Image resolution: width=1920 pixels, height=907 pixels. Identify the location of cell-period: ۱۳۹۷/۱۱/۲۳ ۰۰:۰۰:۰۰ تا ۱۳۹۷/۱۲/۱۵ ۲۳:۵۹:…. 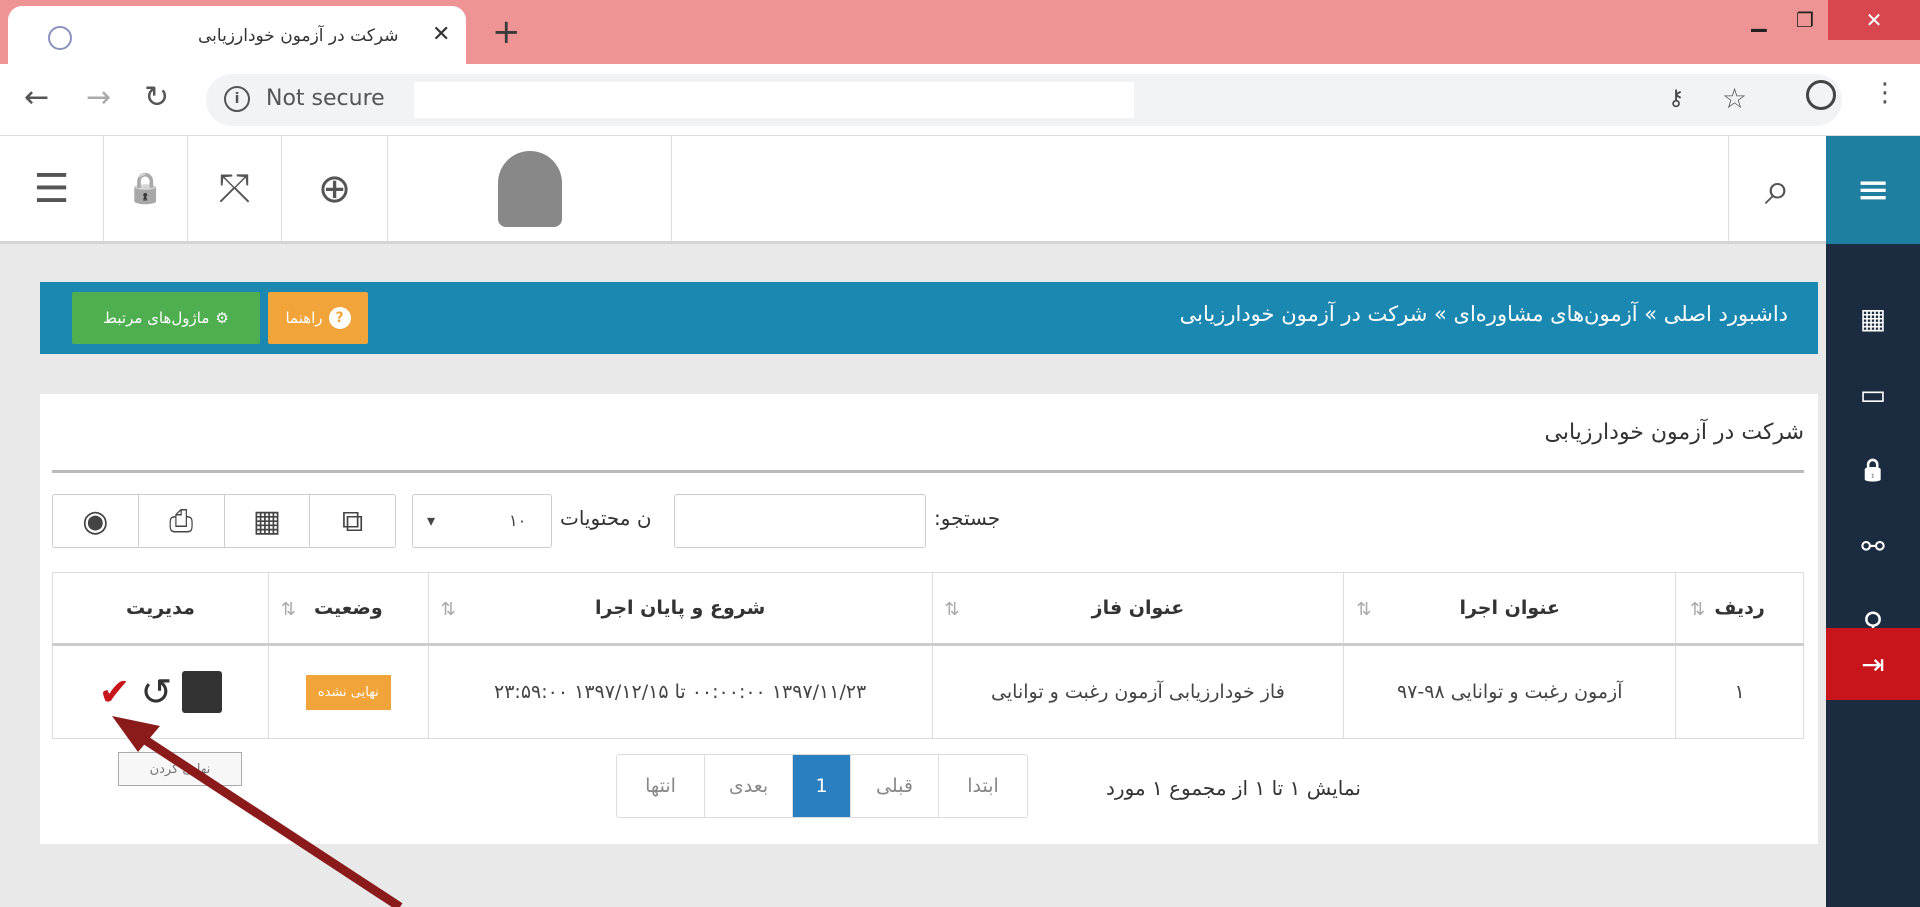
(680, 691).